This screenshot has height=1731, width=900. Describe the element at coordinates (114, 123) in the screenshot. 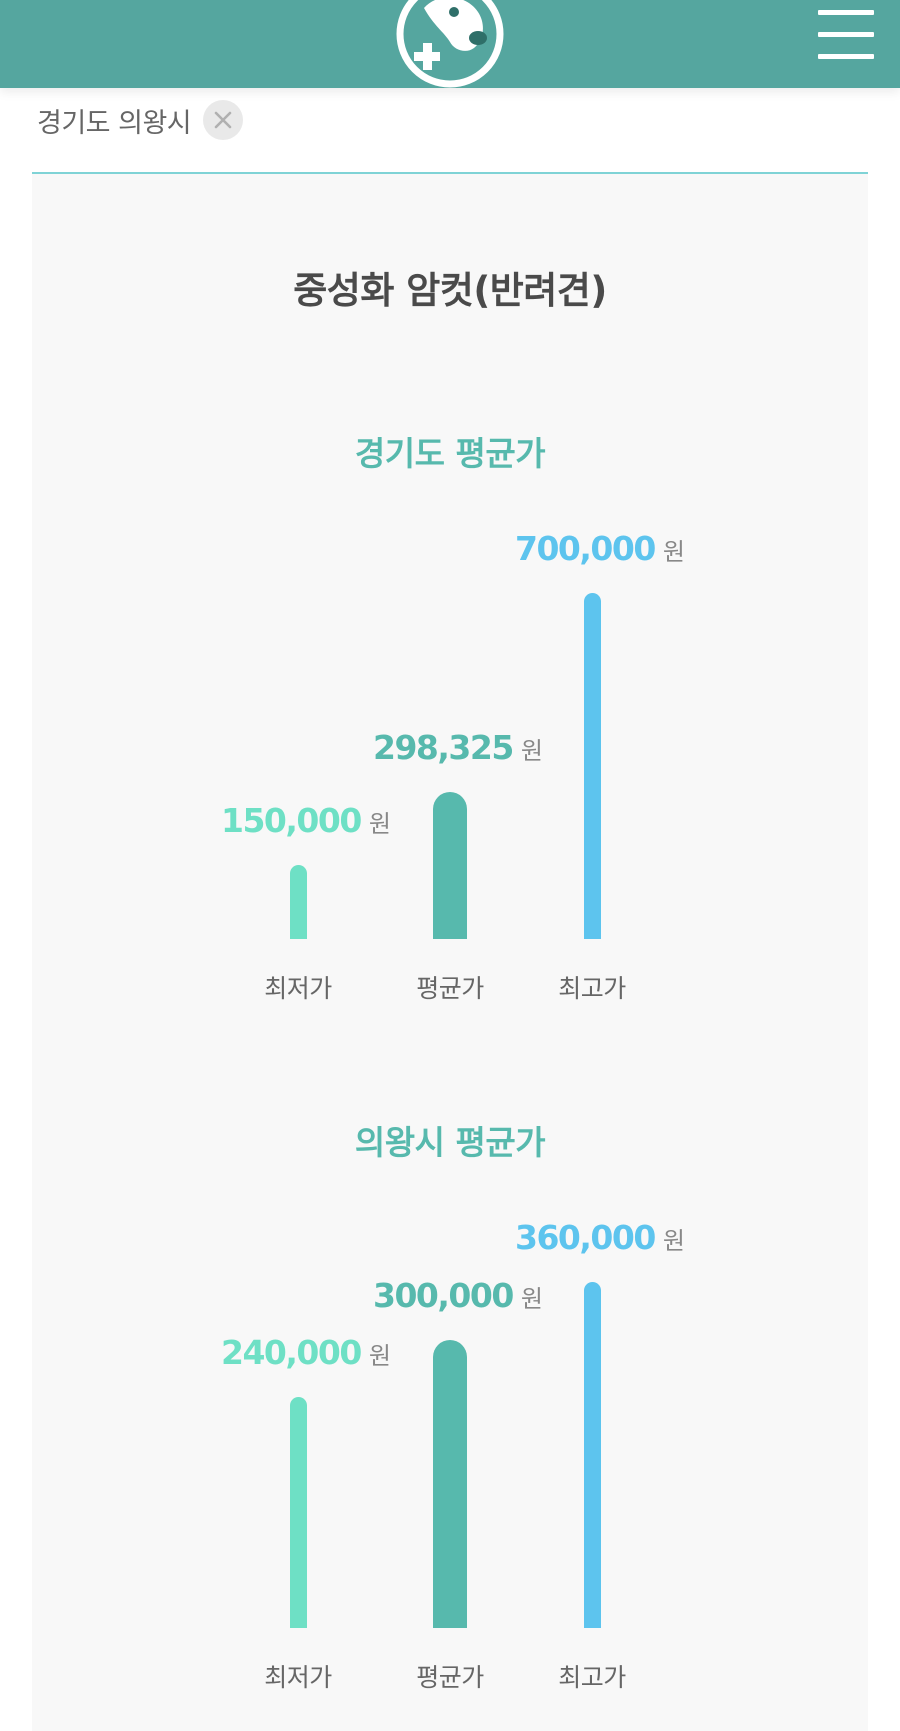

I see `region-filter-label: 경기도 의왕시` at that location.